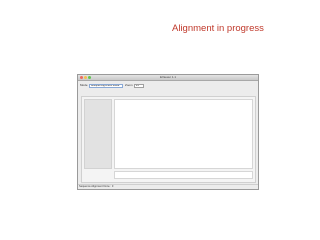 Image resolution: width=320 pixels, height=240 pixels. I want to click on window-title: EViewer 1.1, so click(168, 77).